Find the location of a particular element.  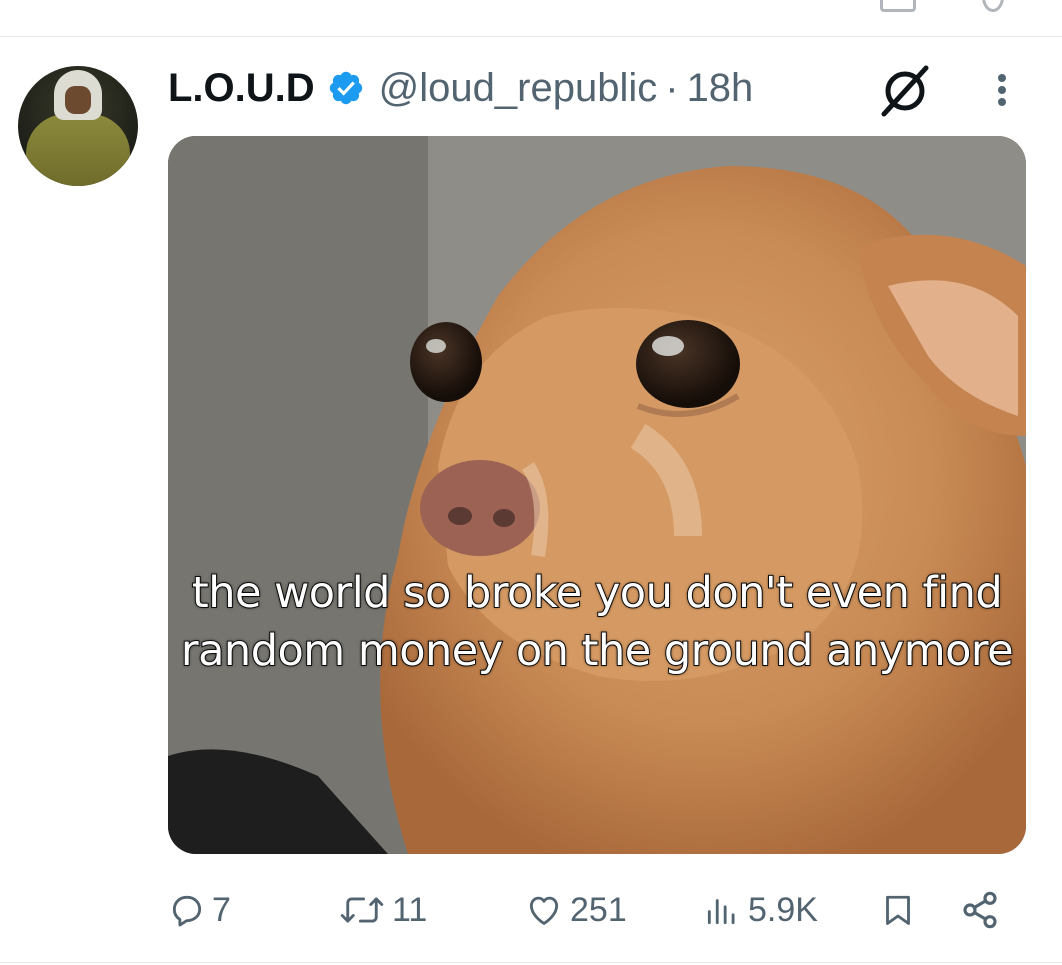

share-button is located at coordinates (983, 910).